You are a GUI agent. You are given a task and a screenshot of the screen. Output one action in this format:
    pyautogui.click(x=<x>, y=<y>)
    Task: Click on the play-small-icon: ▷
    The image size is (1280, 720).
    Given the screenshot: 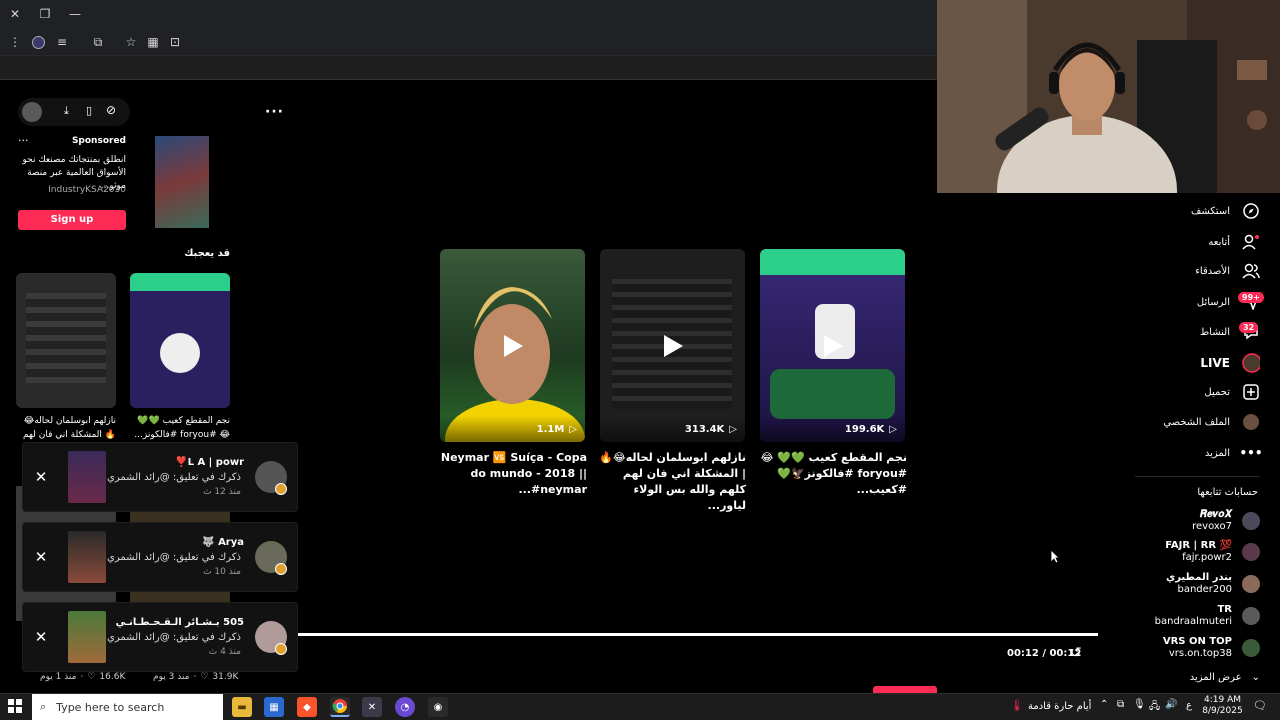 What is the action you would take?
    pyautogui.click(x=893, y=429)
    